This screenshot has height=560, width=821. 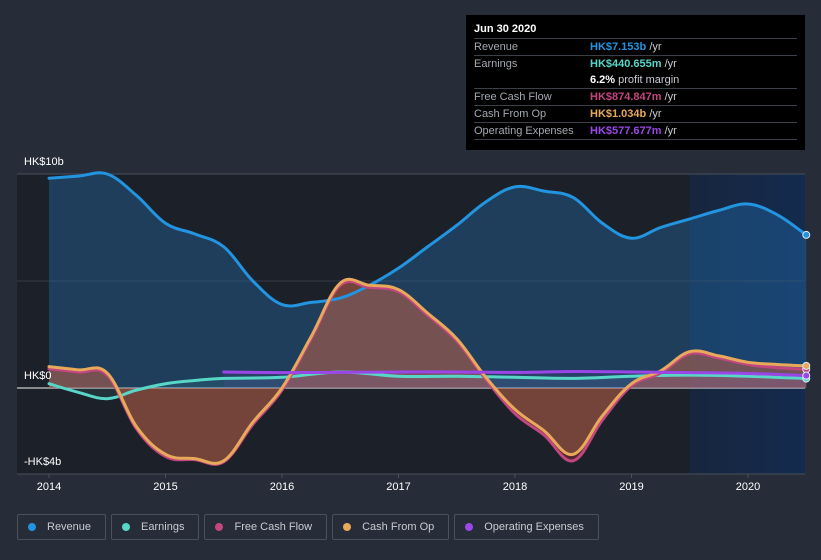 What do you see at coordinates (163, 527) in the screenshot?
I see `legend-label: Earnings` at bounding box center [163, 527].